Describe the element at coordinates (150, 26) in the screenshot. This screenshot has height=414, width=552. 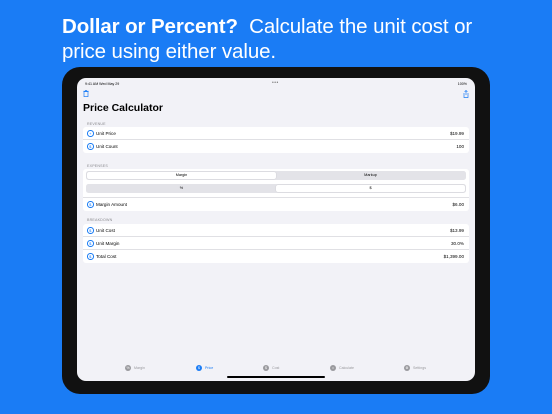
I see `headline-bold: Dollar or Percent?` at that location.